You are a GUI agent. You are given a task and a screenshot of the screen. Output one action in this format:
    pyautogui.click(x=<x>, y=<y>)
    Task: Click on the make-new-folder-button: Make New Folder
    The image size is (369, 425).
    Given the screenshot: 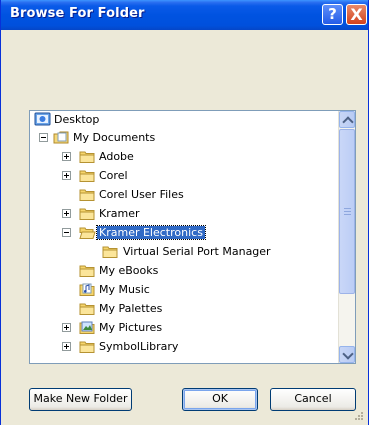 What is the action you would take?
    pyautogui.click(x=80, y=399)
    